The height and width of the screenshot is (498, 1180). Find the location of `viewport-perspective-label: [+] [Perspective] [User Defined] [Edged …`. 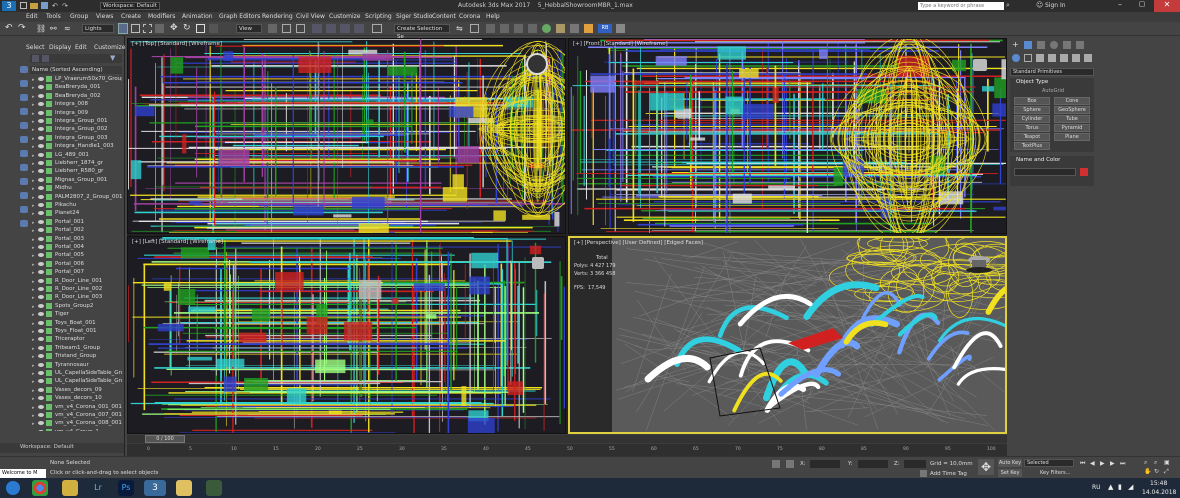

viewport-perspective-label: [+] [Perspective] [User Defined] [Edged … is located at coordinates (638, 243).